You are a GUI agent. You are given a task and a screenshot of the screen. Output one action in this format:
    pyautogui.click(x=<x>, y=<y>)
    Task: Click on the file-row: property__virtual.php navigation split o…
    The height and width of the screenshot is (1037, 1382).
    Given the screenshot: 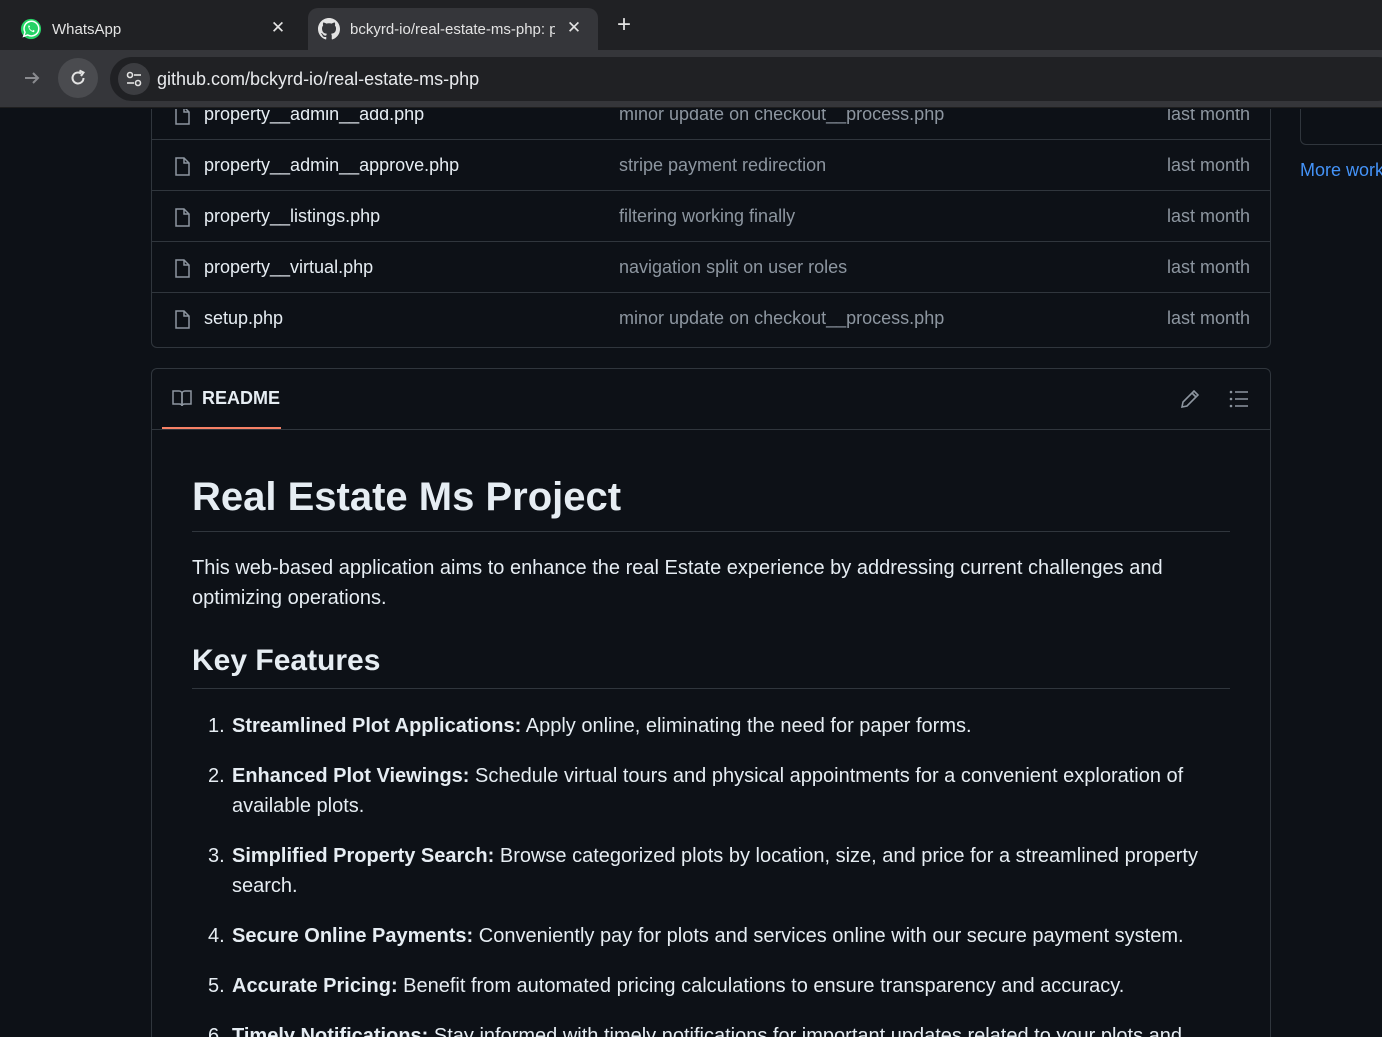 What is the action you would take?
    pyautogui.click(x=711, y=267)
    